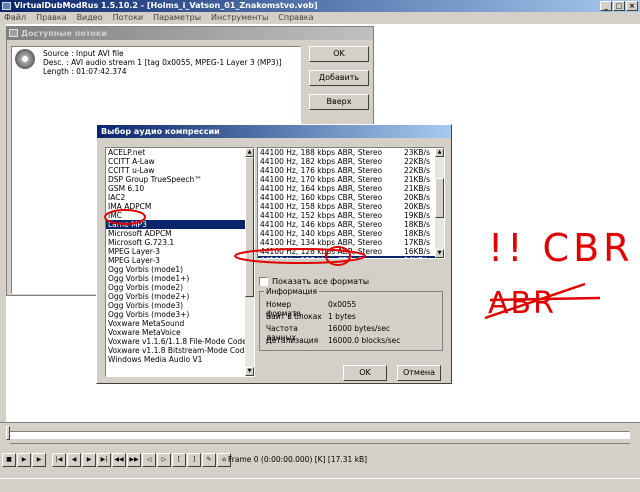  I want to click on format-list-item: 44100 Hz, 146 kbps ABR, Stereo 18KB/s, so click(351, 224).